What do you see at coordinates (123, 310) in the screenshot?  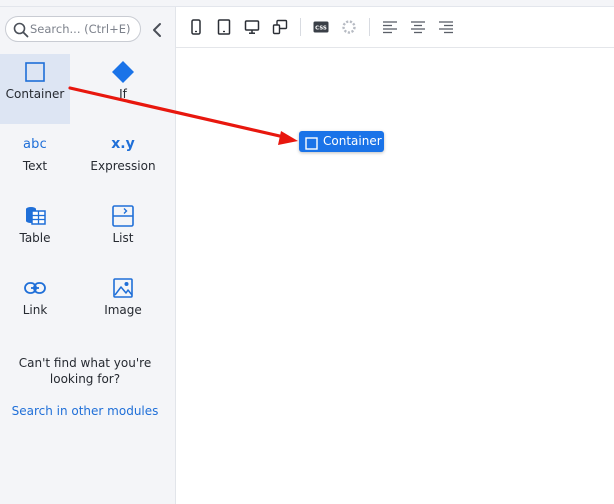 I see `widget-label: Image` at bounding box center [123, 310].